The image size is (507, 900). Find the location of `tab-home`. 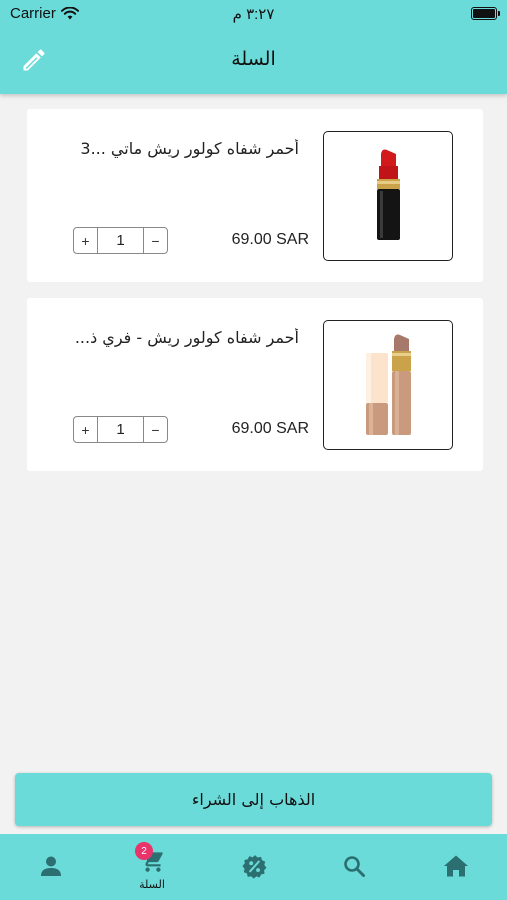

tab-home is located at coordinates (455, 867).